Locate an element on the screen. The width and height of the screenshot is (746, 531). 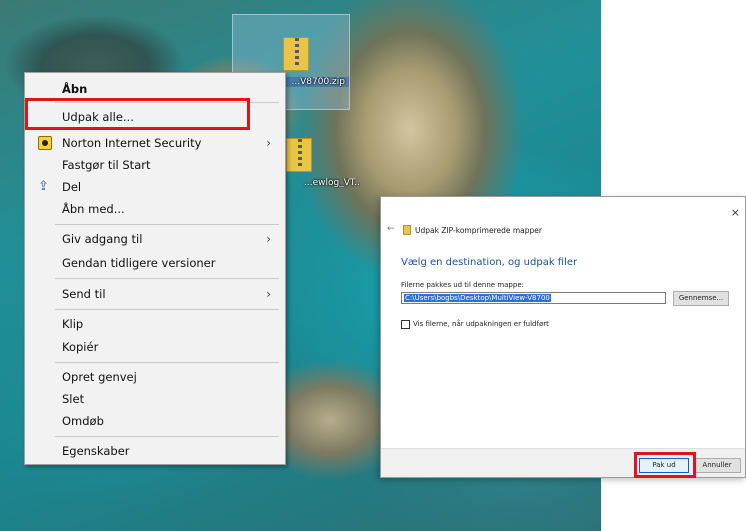
menu-item-label: Del is located at coordinates (72, 187).